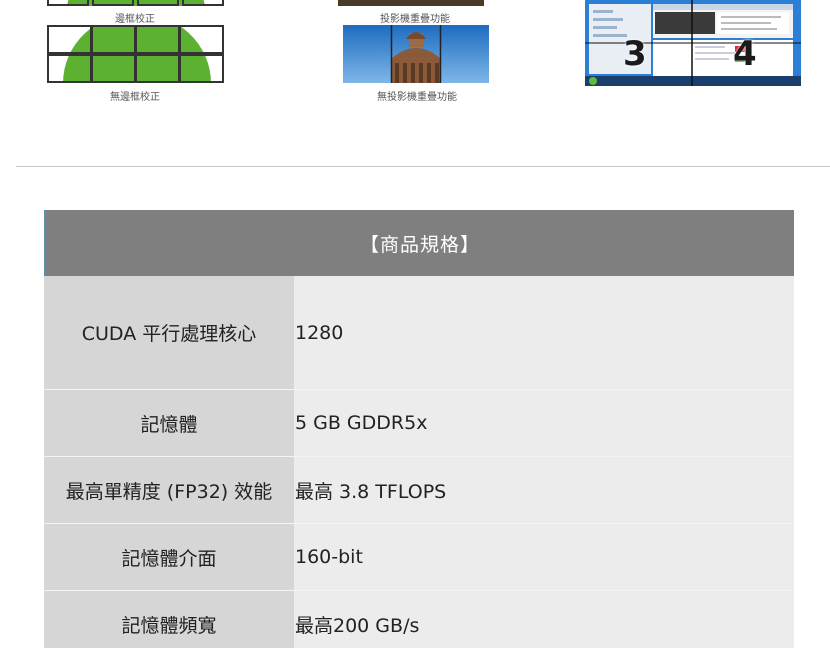 The image size is (830, 648). What do you see at coordinates (169, 490) in the screenshot?
I see `spec-label: 最高單精度 (FP32) 效能` at bounding box center [169, 490].